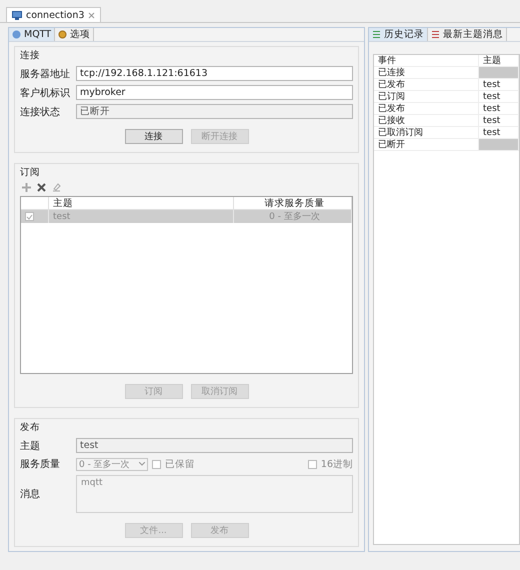 The width and height of the screenshot is (520, 570). What do you see at coordinates (30, 494) in the screenshot?
I see `field-label: 消息` at bounding box center [30, 494].